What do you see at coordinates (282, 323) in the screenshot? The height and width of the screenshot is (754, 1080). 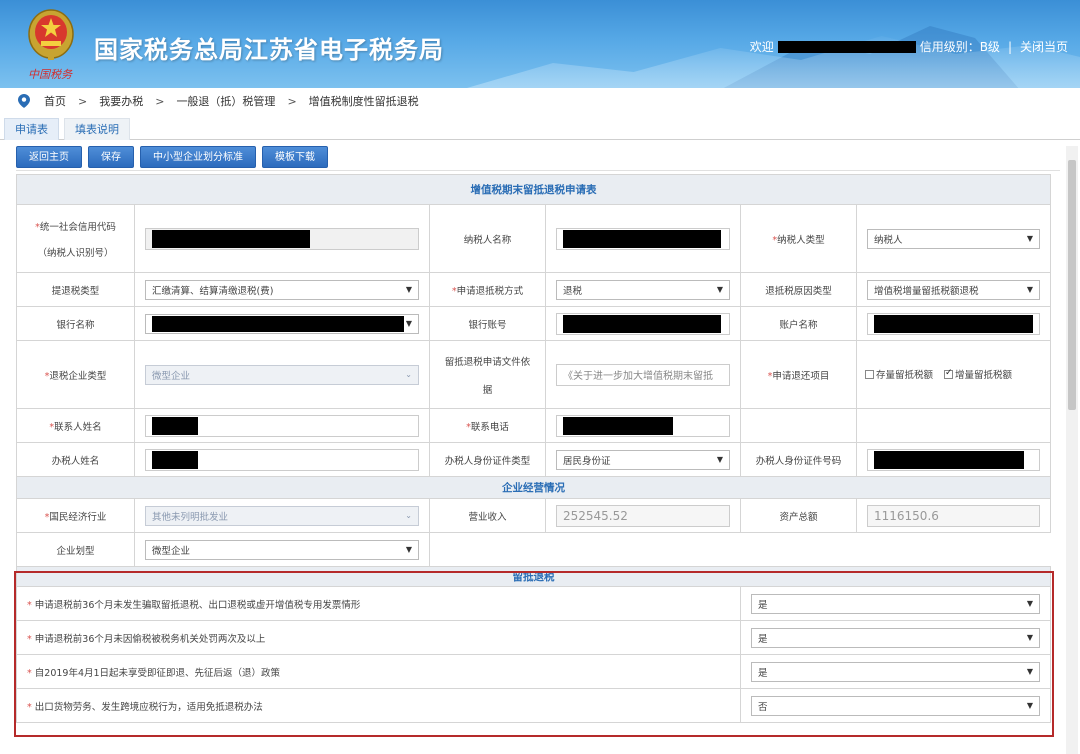 I see `bank-name-select: ▼` at bounding box center [282, 323].